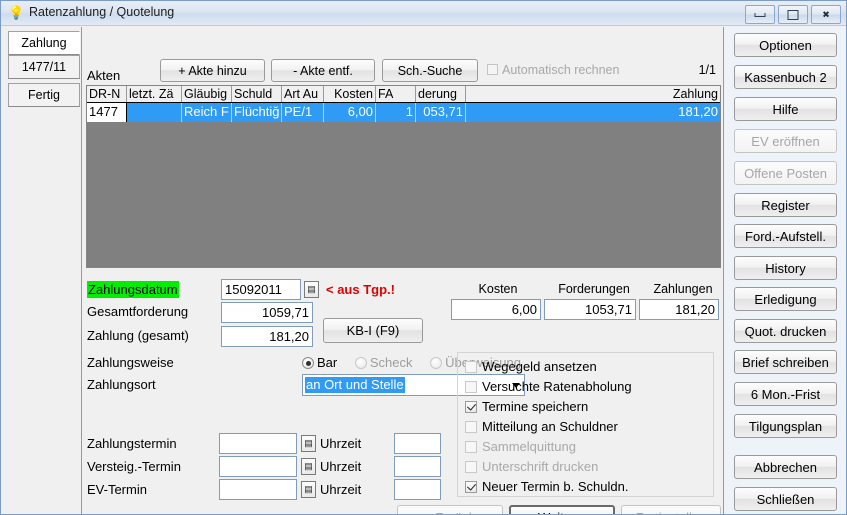  Describe the element at coordinates (138, 335) in the screenshot. I see `zahlung-gesamt-label: Zahlung (gesamt)` at that location.